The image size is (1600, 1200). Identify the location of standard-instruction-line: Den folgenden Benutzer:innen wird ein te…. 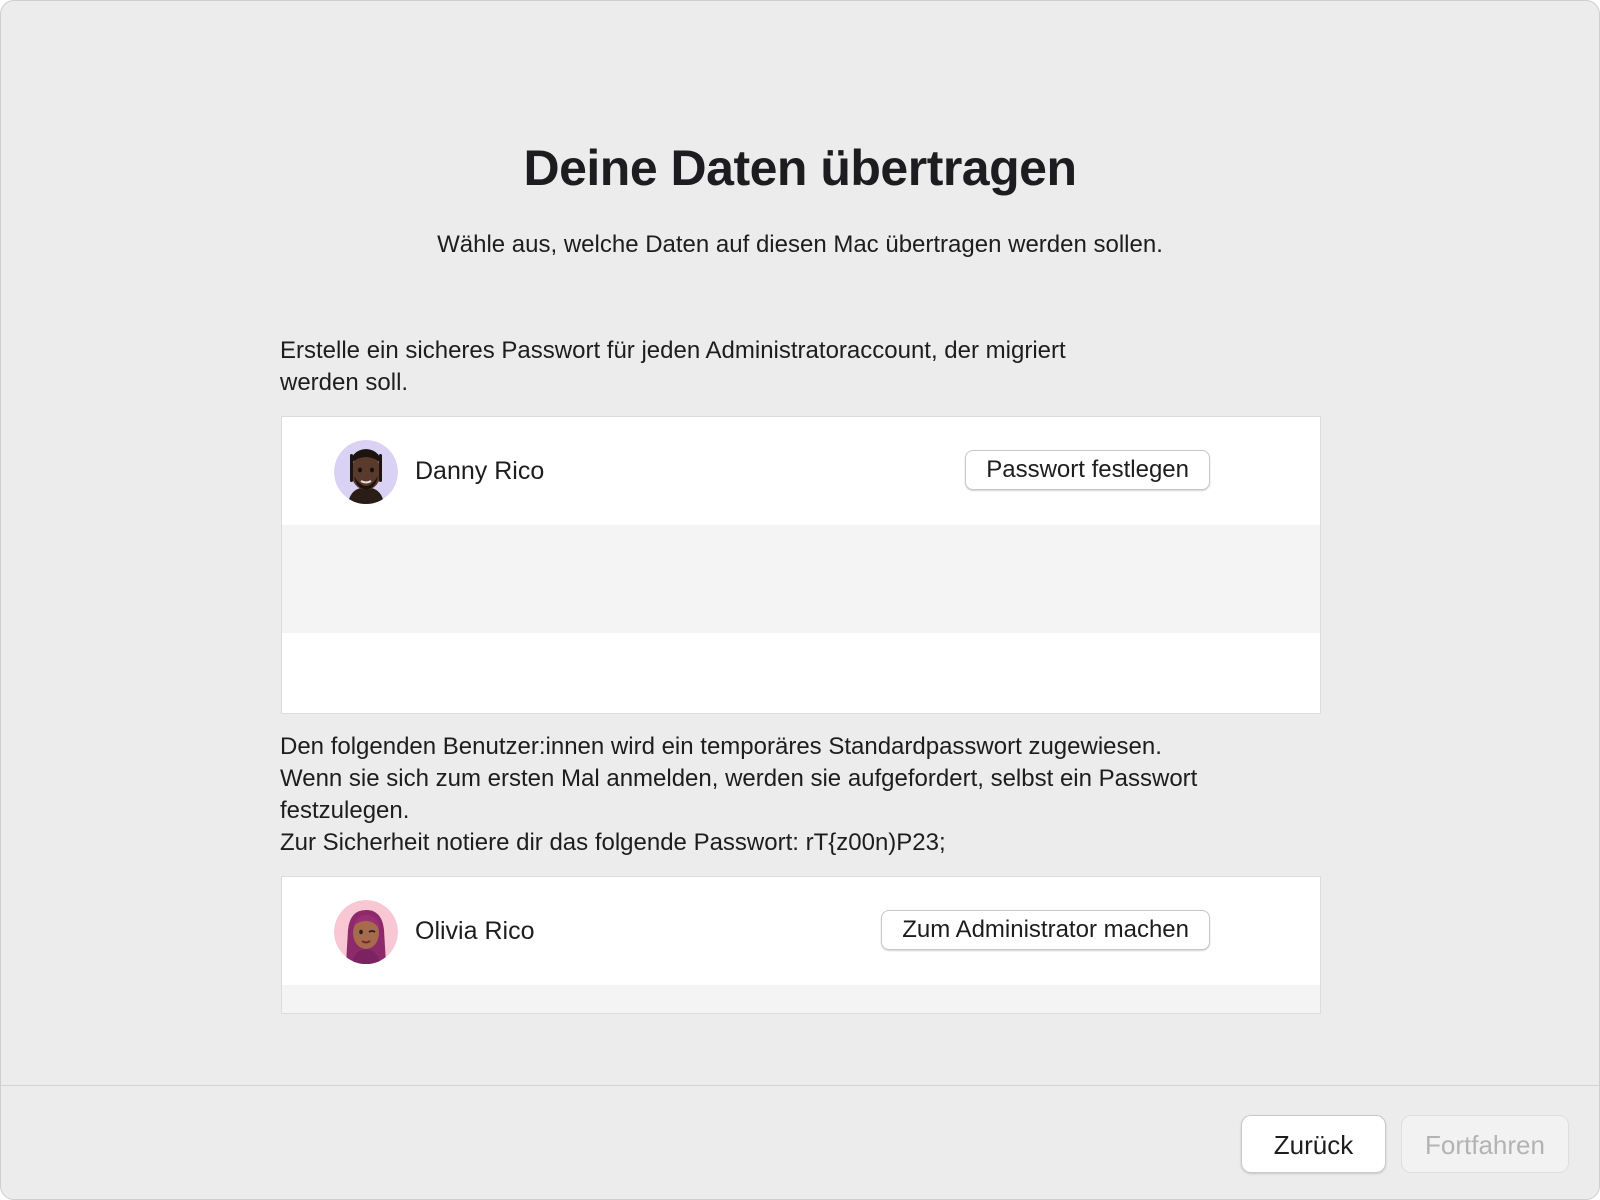
(721, 746).